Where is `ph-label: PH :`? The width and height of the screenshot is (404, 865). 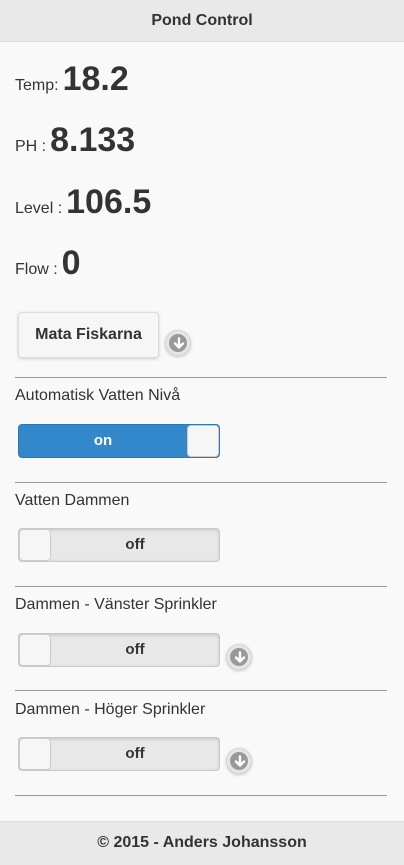
ph-label: PH : is located at coordinates (31, 146).